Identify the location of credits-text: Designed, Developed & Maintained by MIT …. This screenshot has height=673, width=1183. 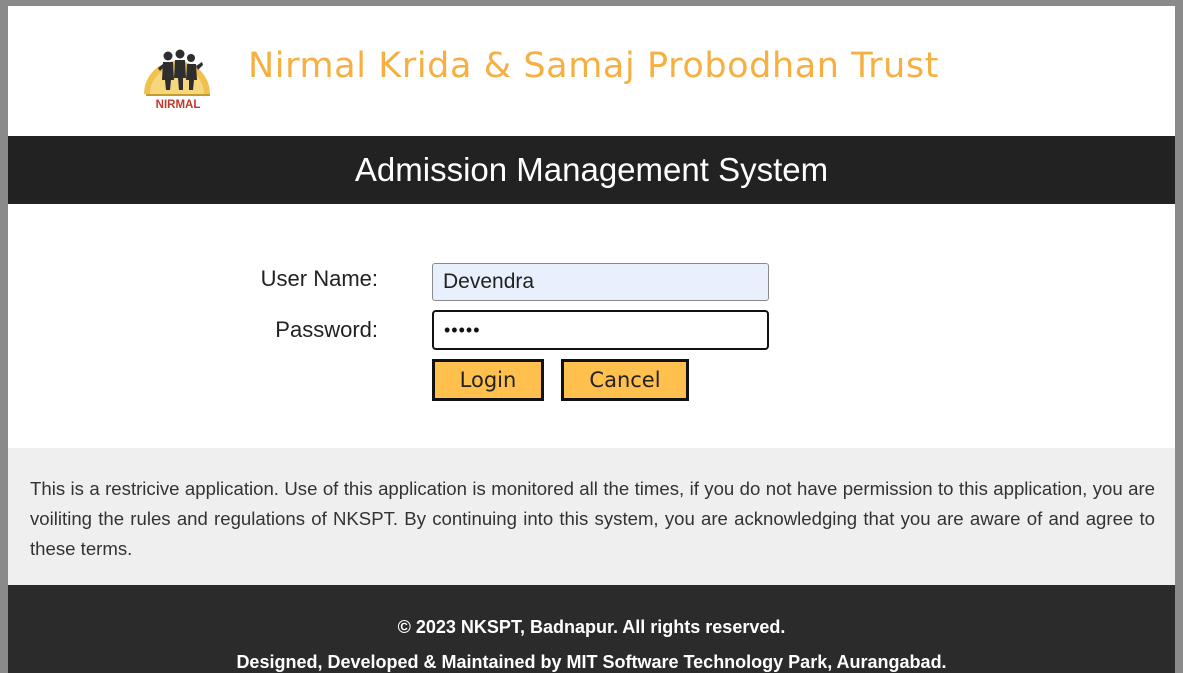
(591, 662).